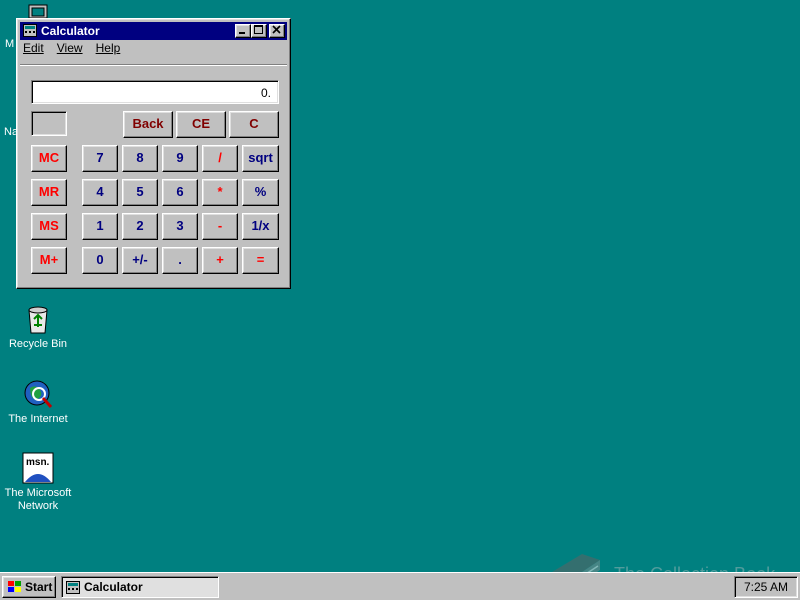 The image size is (800, 600). I want to click on desktop-icon-my-computer, so click(38, 11).